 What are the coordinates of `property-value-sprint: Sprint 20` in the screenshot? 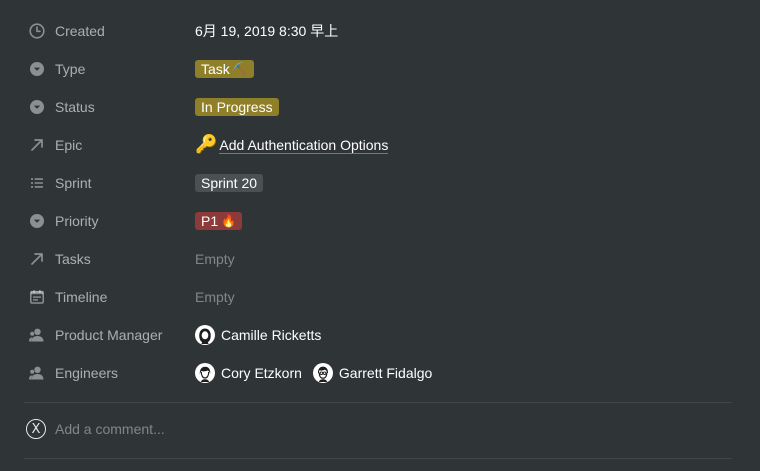 It's located at (465, 183).